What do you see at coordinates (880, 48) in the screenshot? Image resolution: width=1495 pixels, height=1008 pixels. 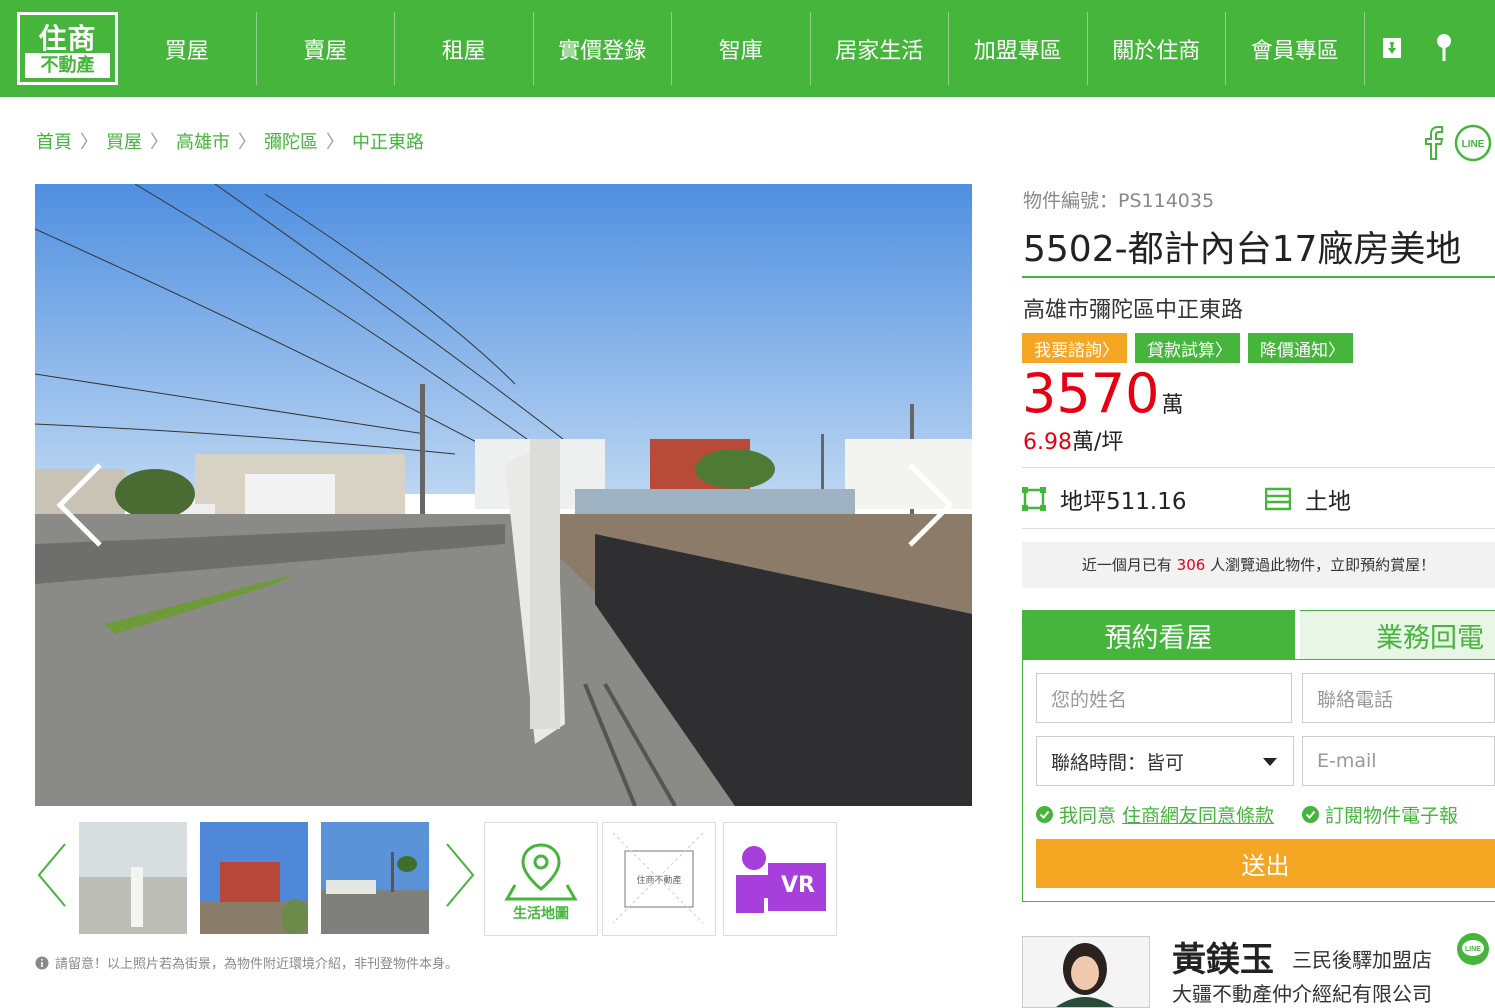 I see `nav-item-home-living: 居家生活` at bounding box center [880, 48].